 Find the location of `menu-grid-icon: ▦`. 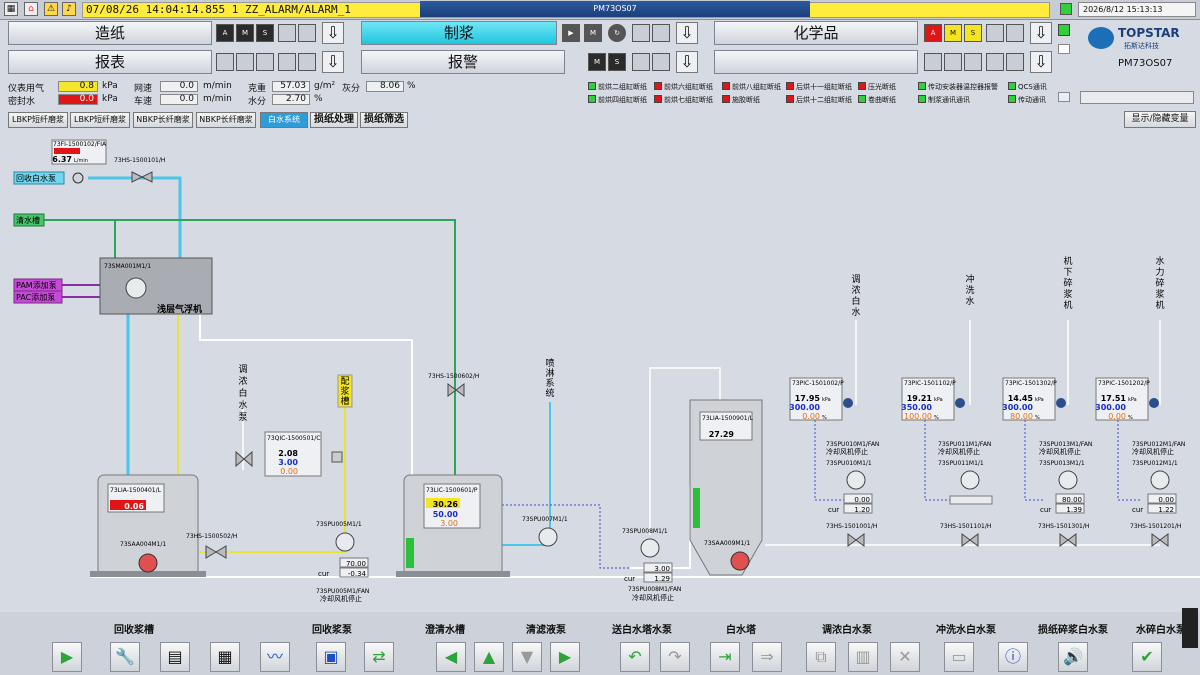

menu-grid-icon: ▦ is located at coordinates (11, 9).